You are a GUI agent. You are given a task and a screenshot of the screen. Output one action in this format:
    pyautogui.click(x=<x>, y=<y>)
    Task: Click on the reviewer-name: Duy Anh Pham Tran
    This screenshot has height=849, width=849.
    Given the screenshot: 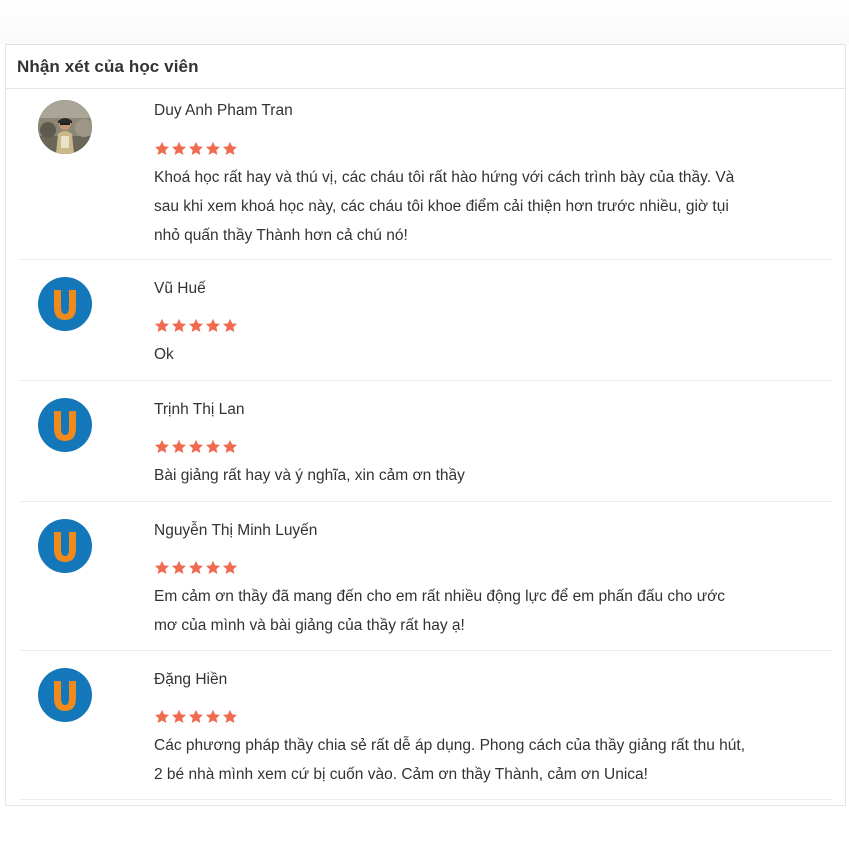 What is the action you would take?
    pyautogui.click(x=223, y=110)
    